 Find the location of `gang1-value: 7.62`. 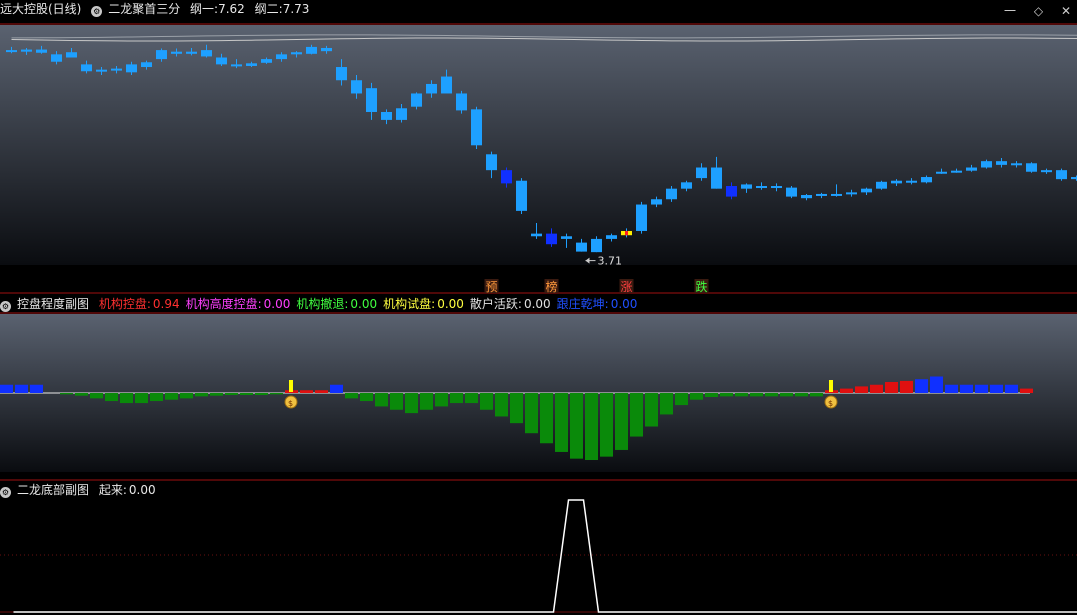

gang1-value: 7.62 is located at coordinates (231, 9).